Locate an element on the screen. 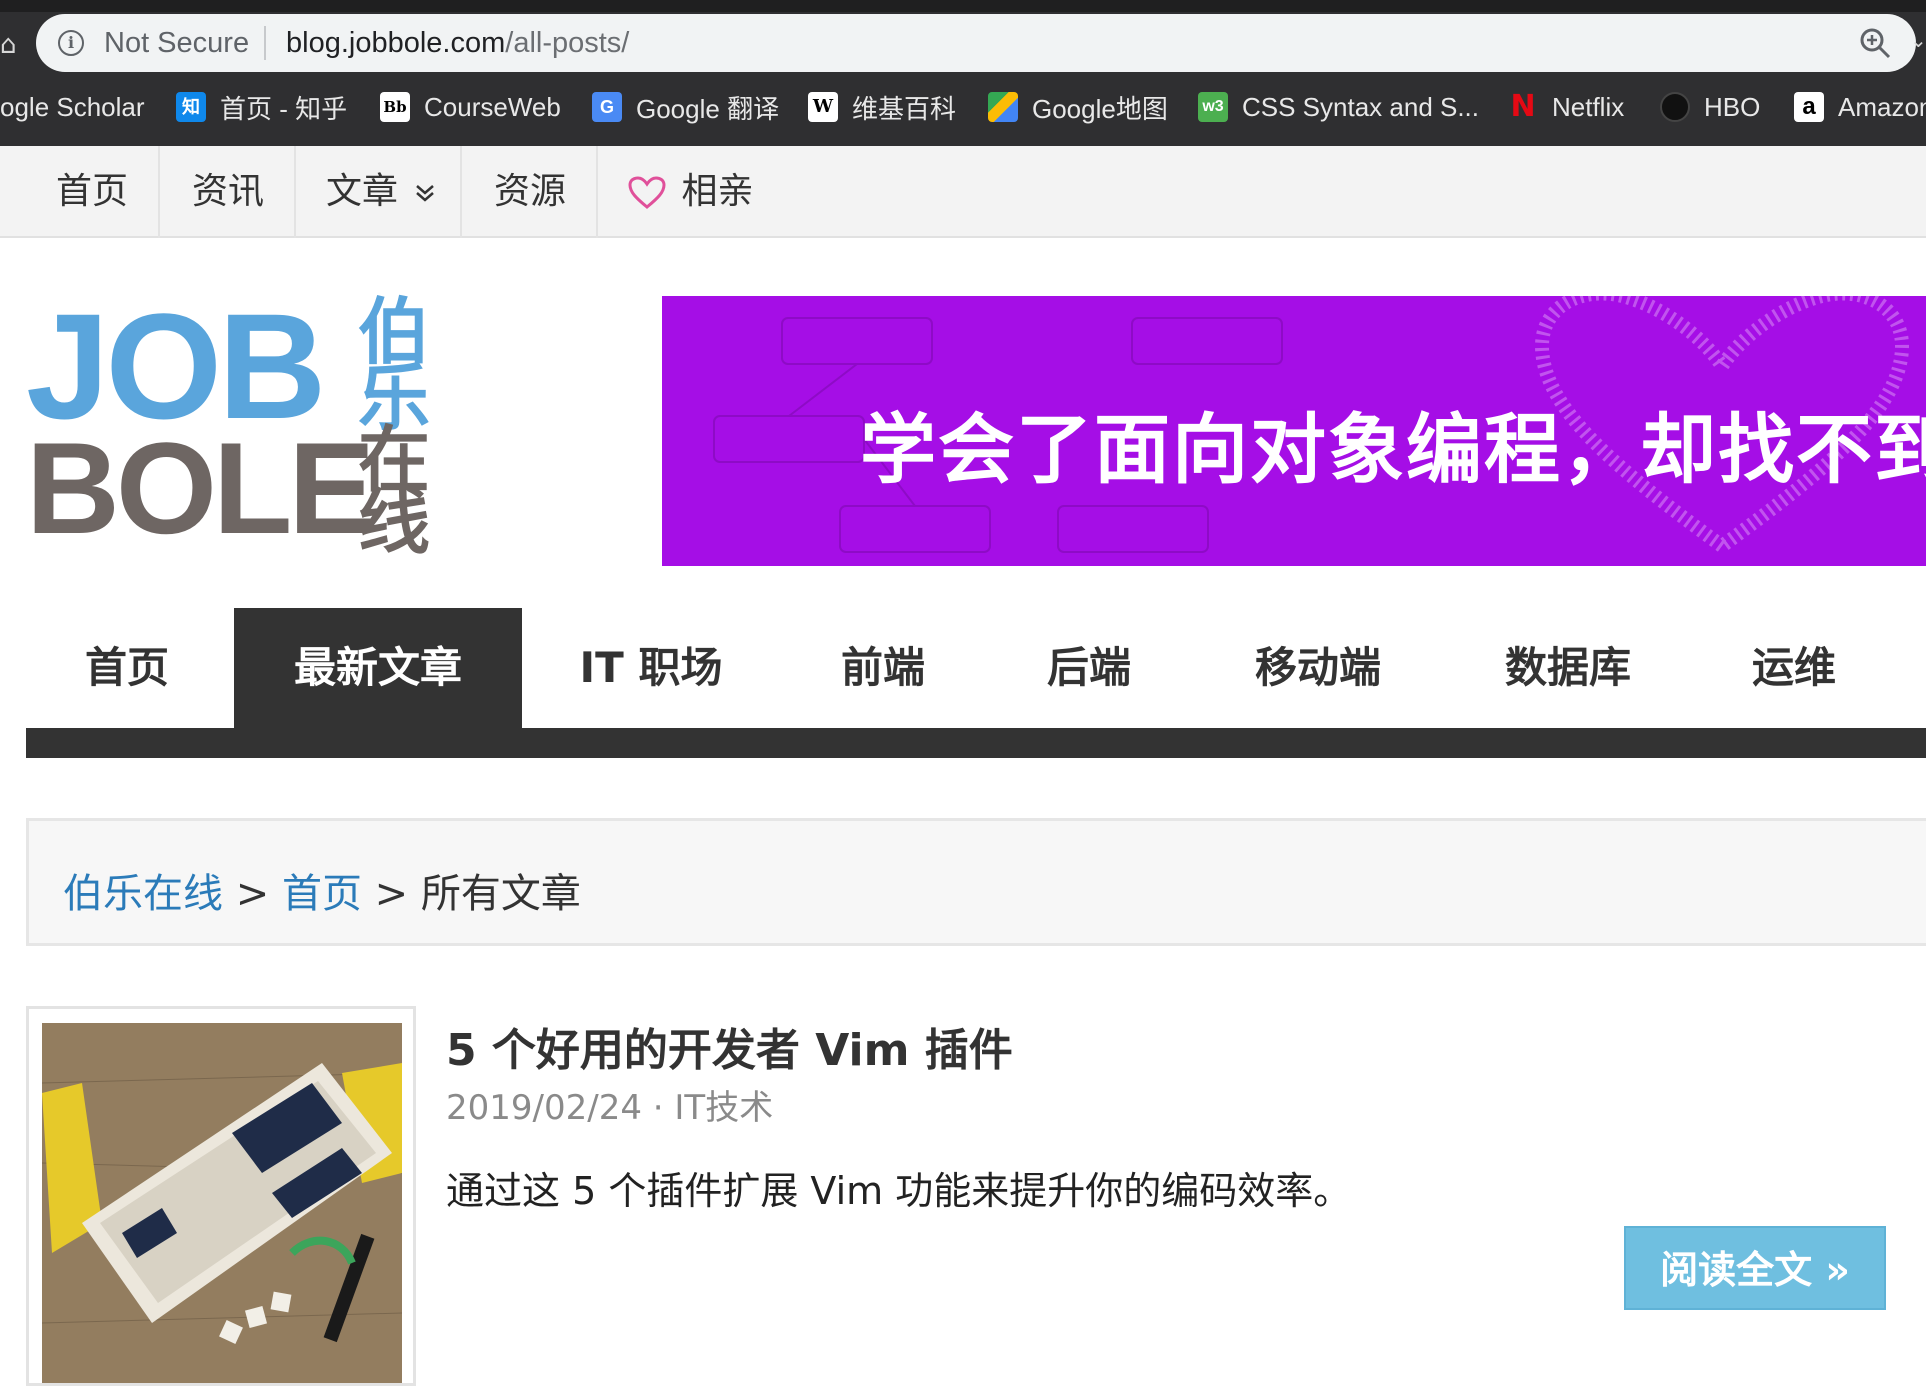  post-date: 2019/02/24 is located at coordinates (544, 1108).